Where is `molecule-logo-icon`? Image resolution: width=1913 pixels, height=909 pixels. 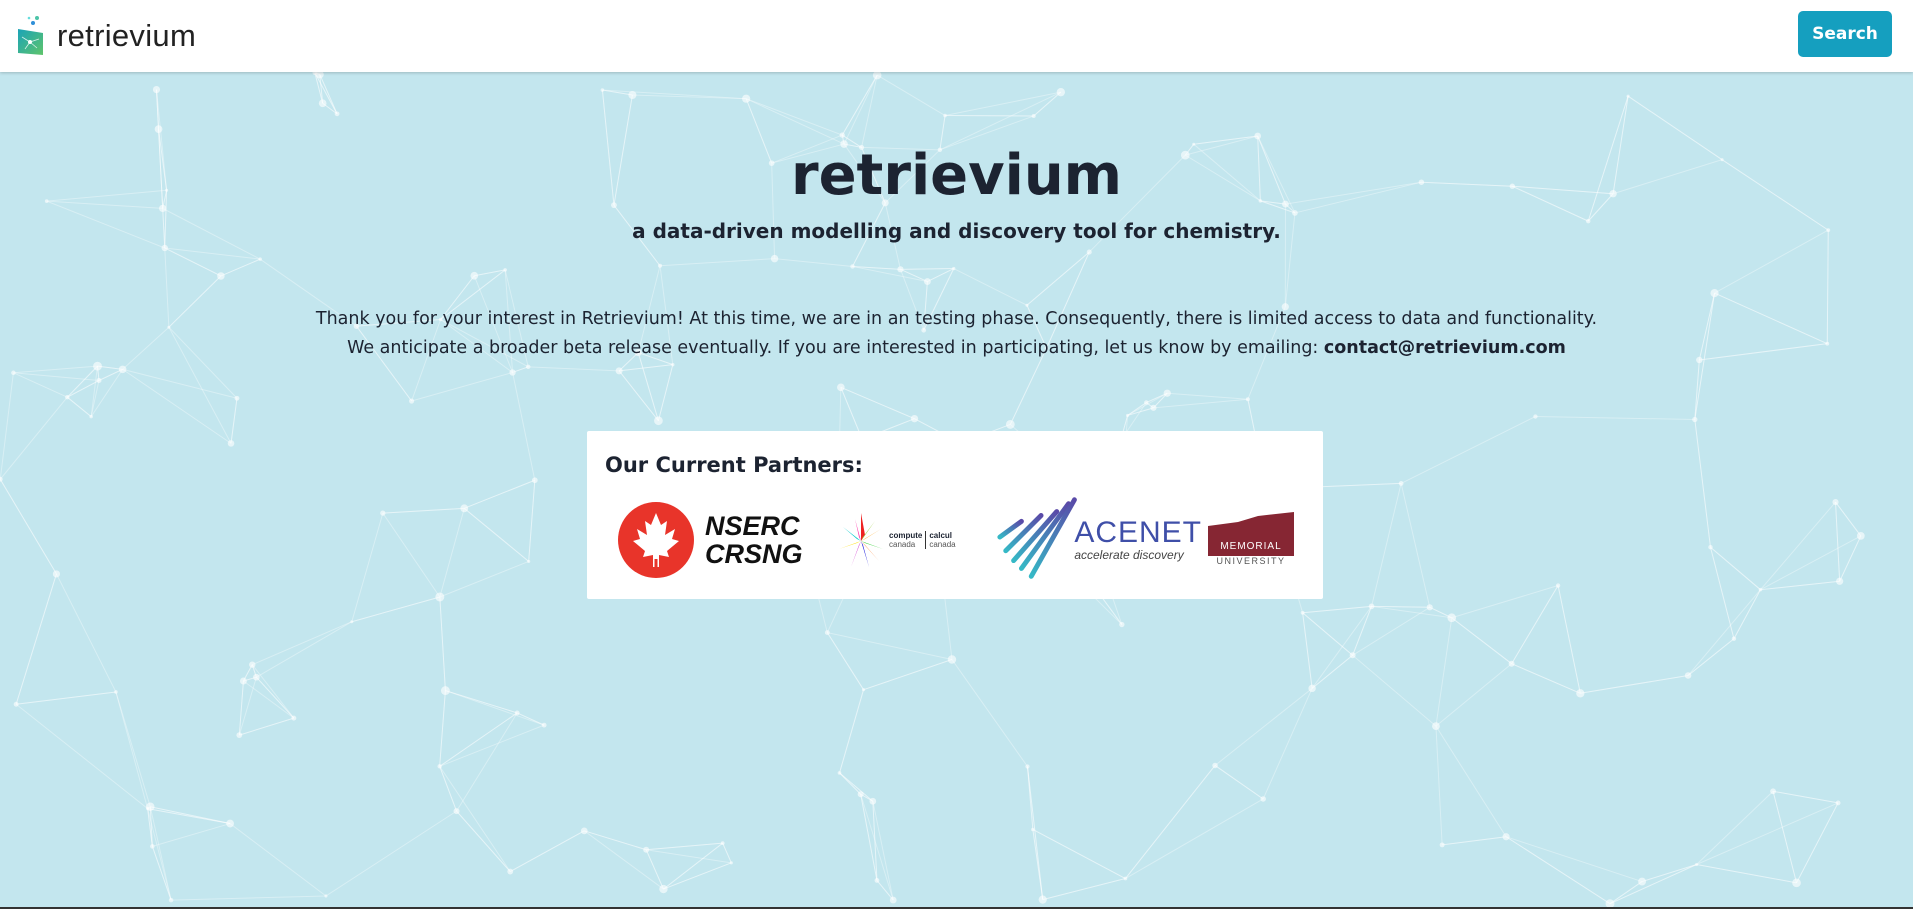
molecule-logo-icon is located at coordinates (30, 35).